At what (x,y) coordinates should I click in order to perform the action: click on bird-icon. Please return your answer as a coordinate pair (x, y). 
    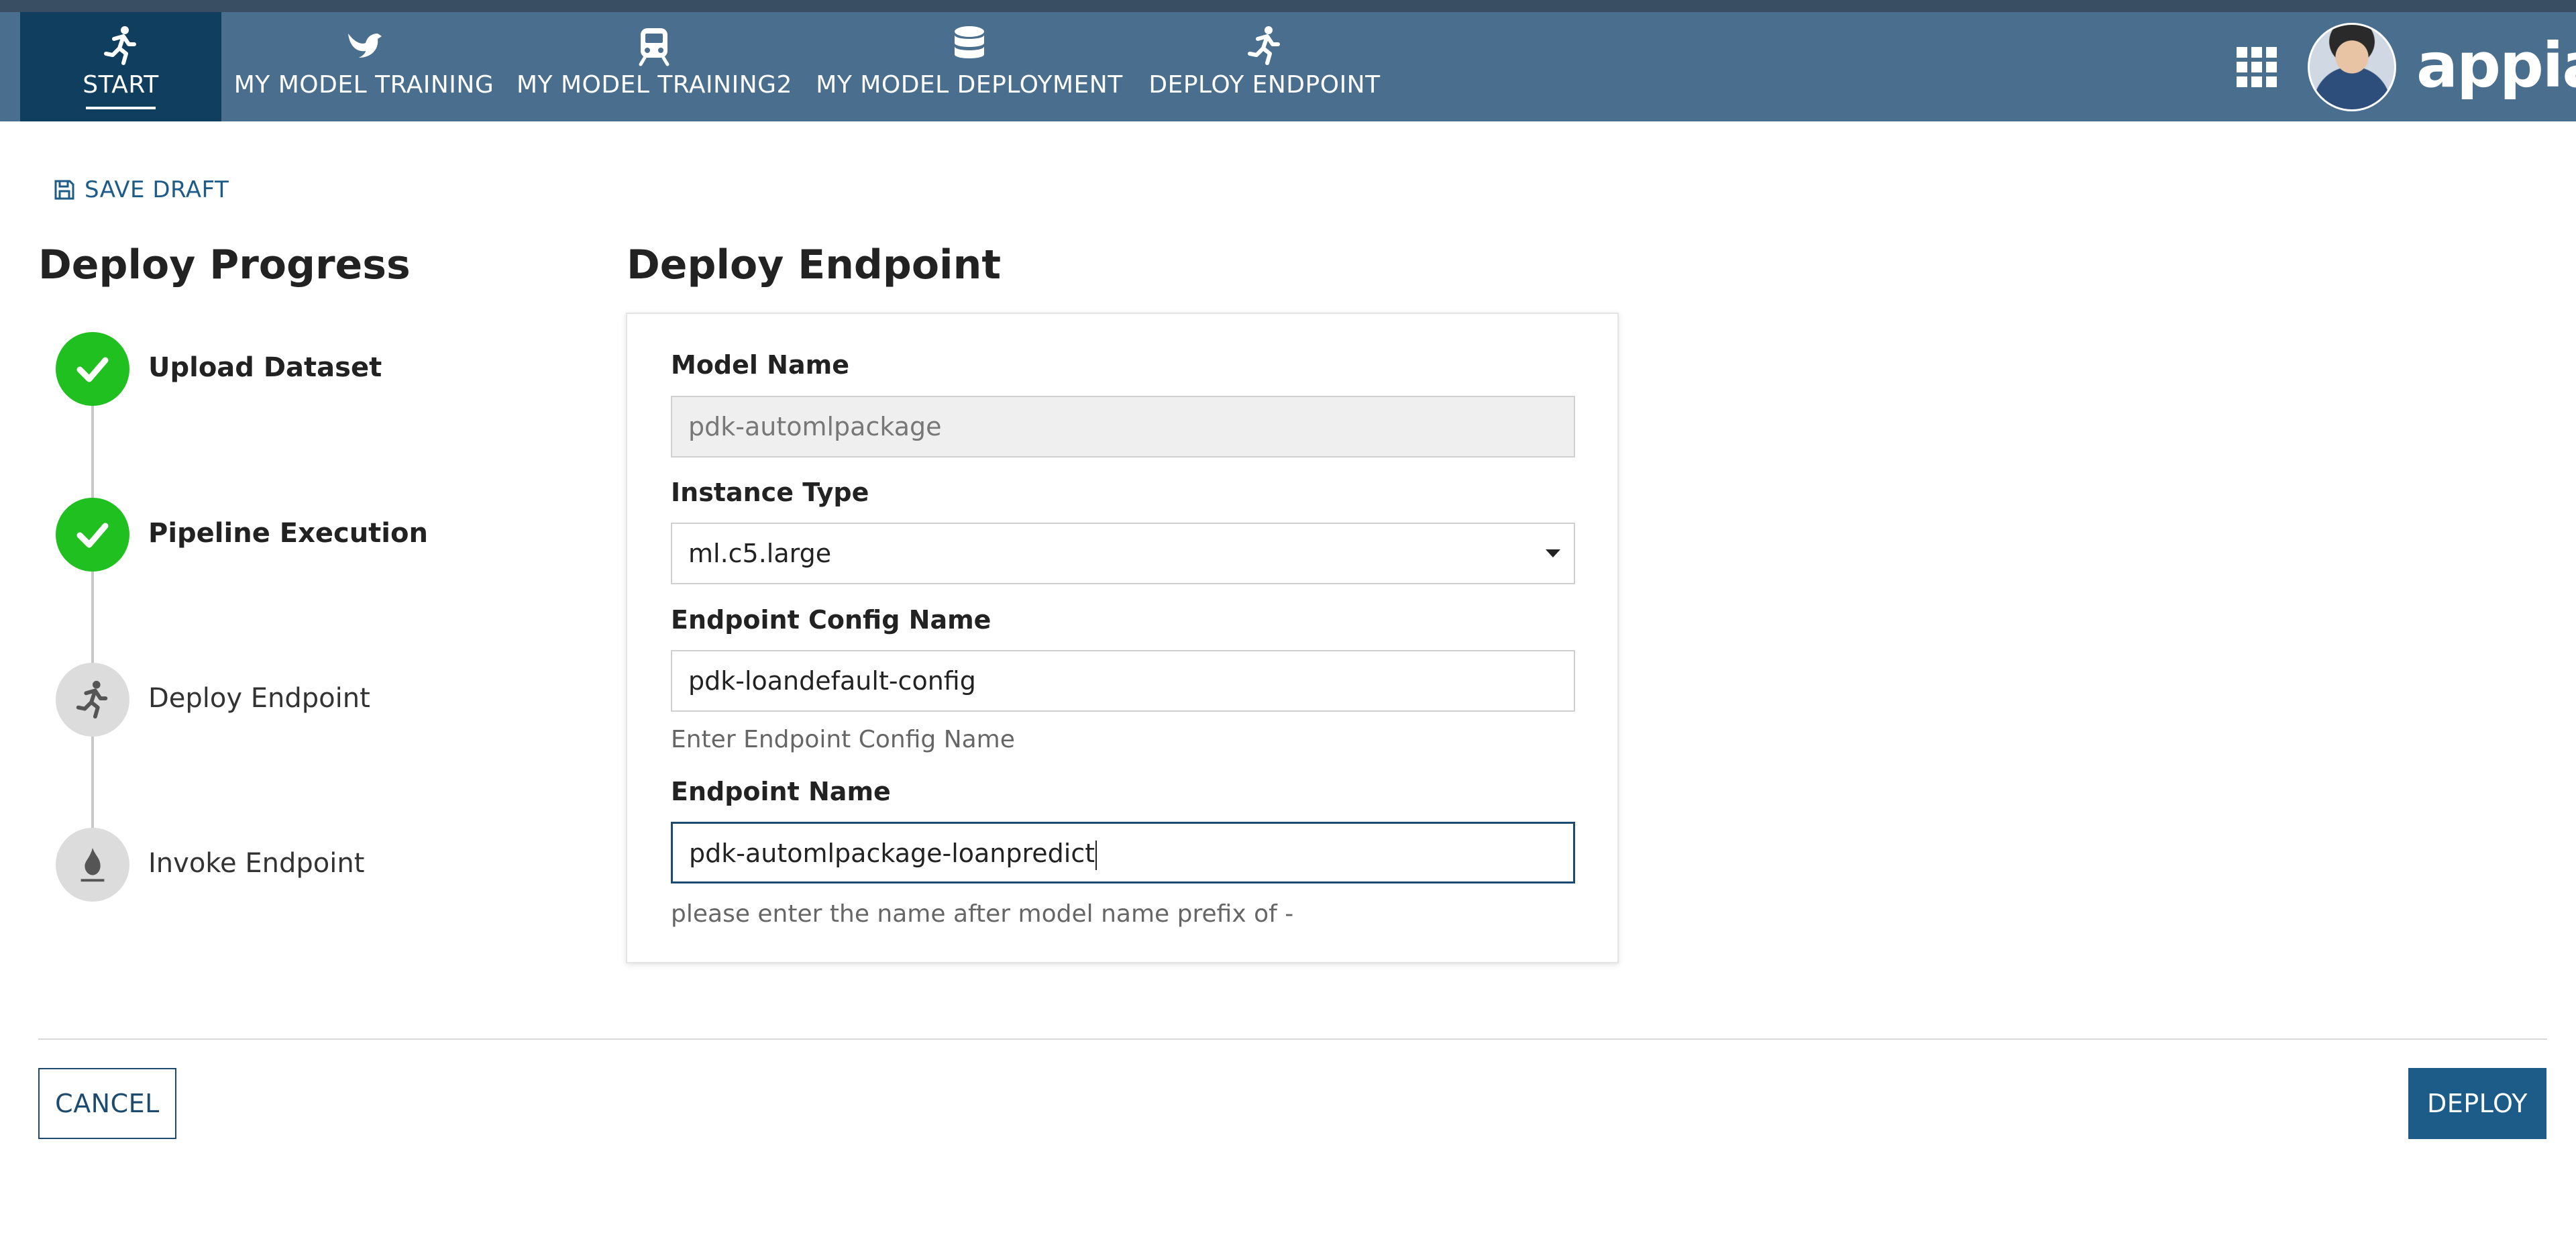
    Looking at the image, I should click on (364, 46).